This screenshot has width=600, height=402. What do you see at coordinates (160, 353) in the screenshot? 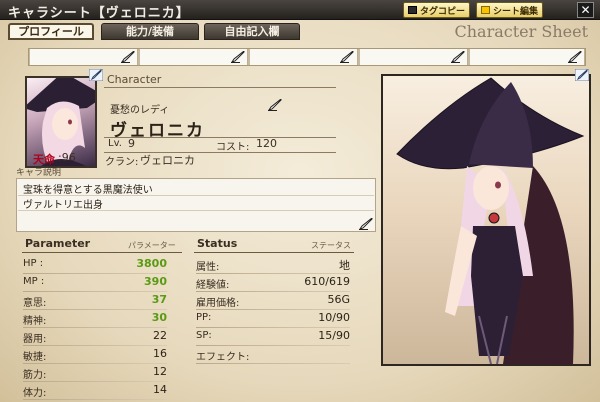
I see `parameter-value: 16` at bounding box center [160, 353].